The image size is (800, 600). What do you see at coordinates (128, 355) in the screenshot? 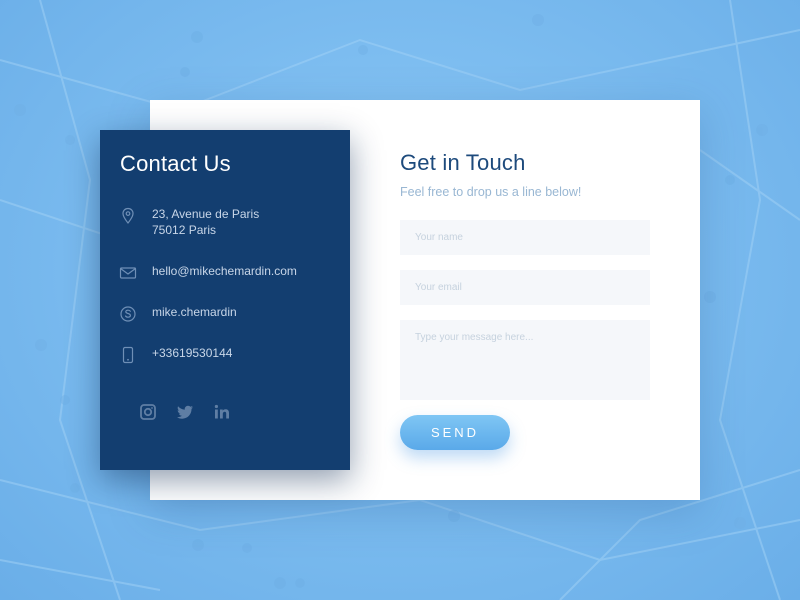
I see `phone-icon` at bounding box center [128, 355].